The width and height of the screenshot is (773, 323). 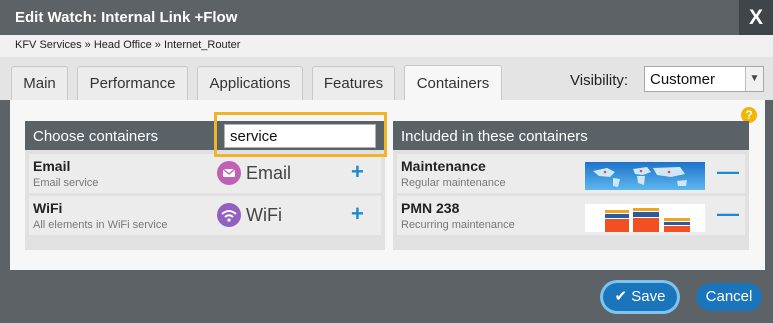 I want to click on item-description: Regular maintenance, so click(x=453, y=183).